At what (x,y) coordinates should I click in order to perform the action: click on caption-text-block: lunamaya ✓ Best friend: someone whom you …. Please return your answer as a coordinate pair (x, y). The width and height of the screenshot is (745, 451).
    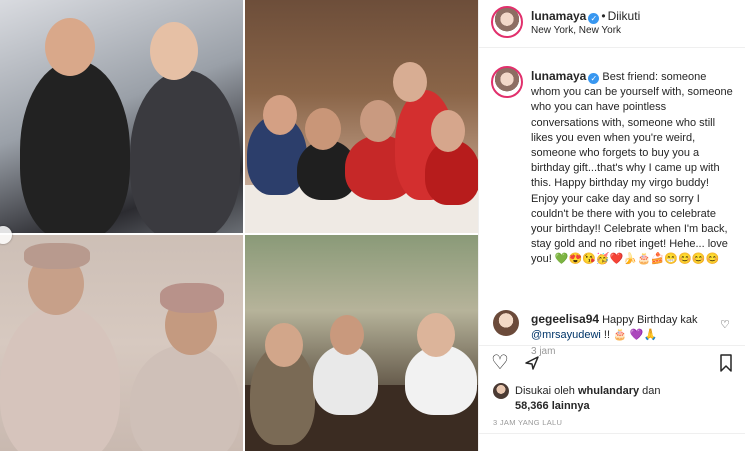
    Looking at the image, I should click on (634, 168).